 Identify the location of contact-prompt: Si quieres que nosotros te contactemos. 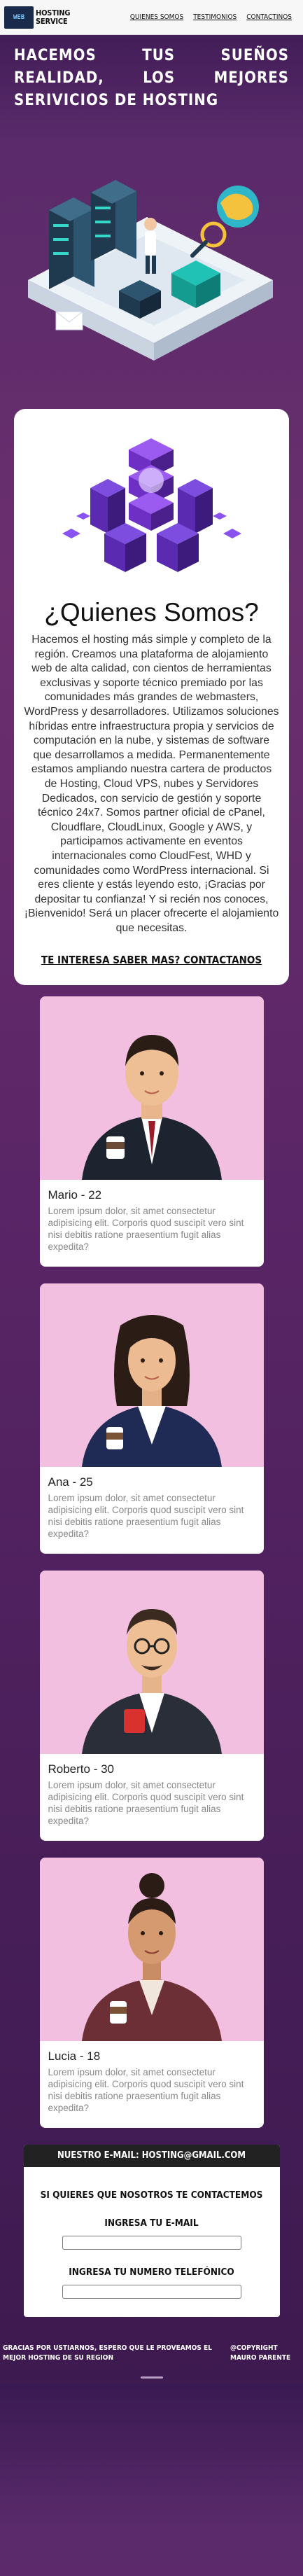
(151, 2195).